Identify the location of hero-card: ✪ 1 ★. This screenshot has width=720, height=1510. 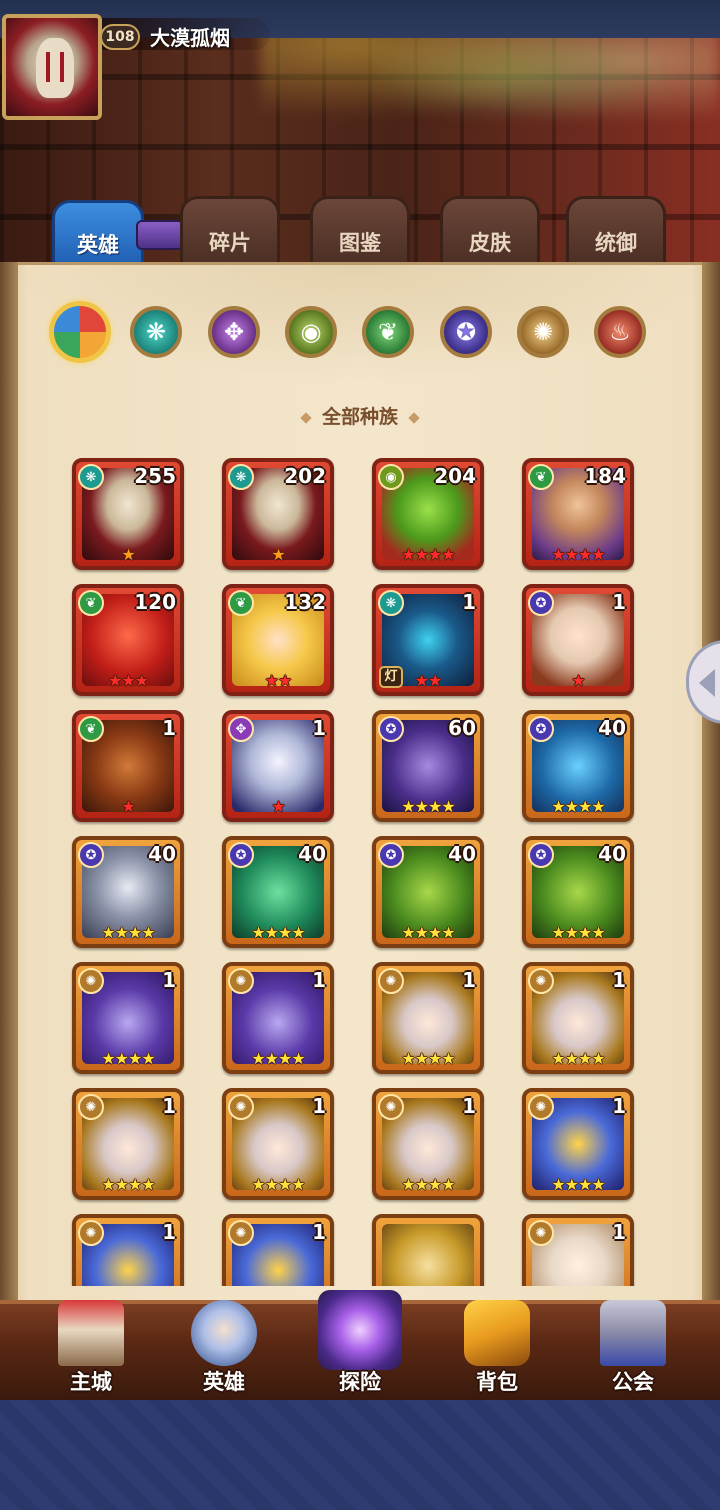
(578, 640).